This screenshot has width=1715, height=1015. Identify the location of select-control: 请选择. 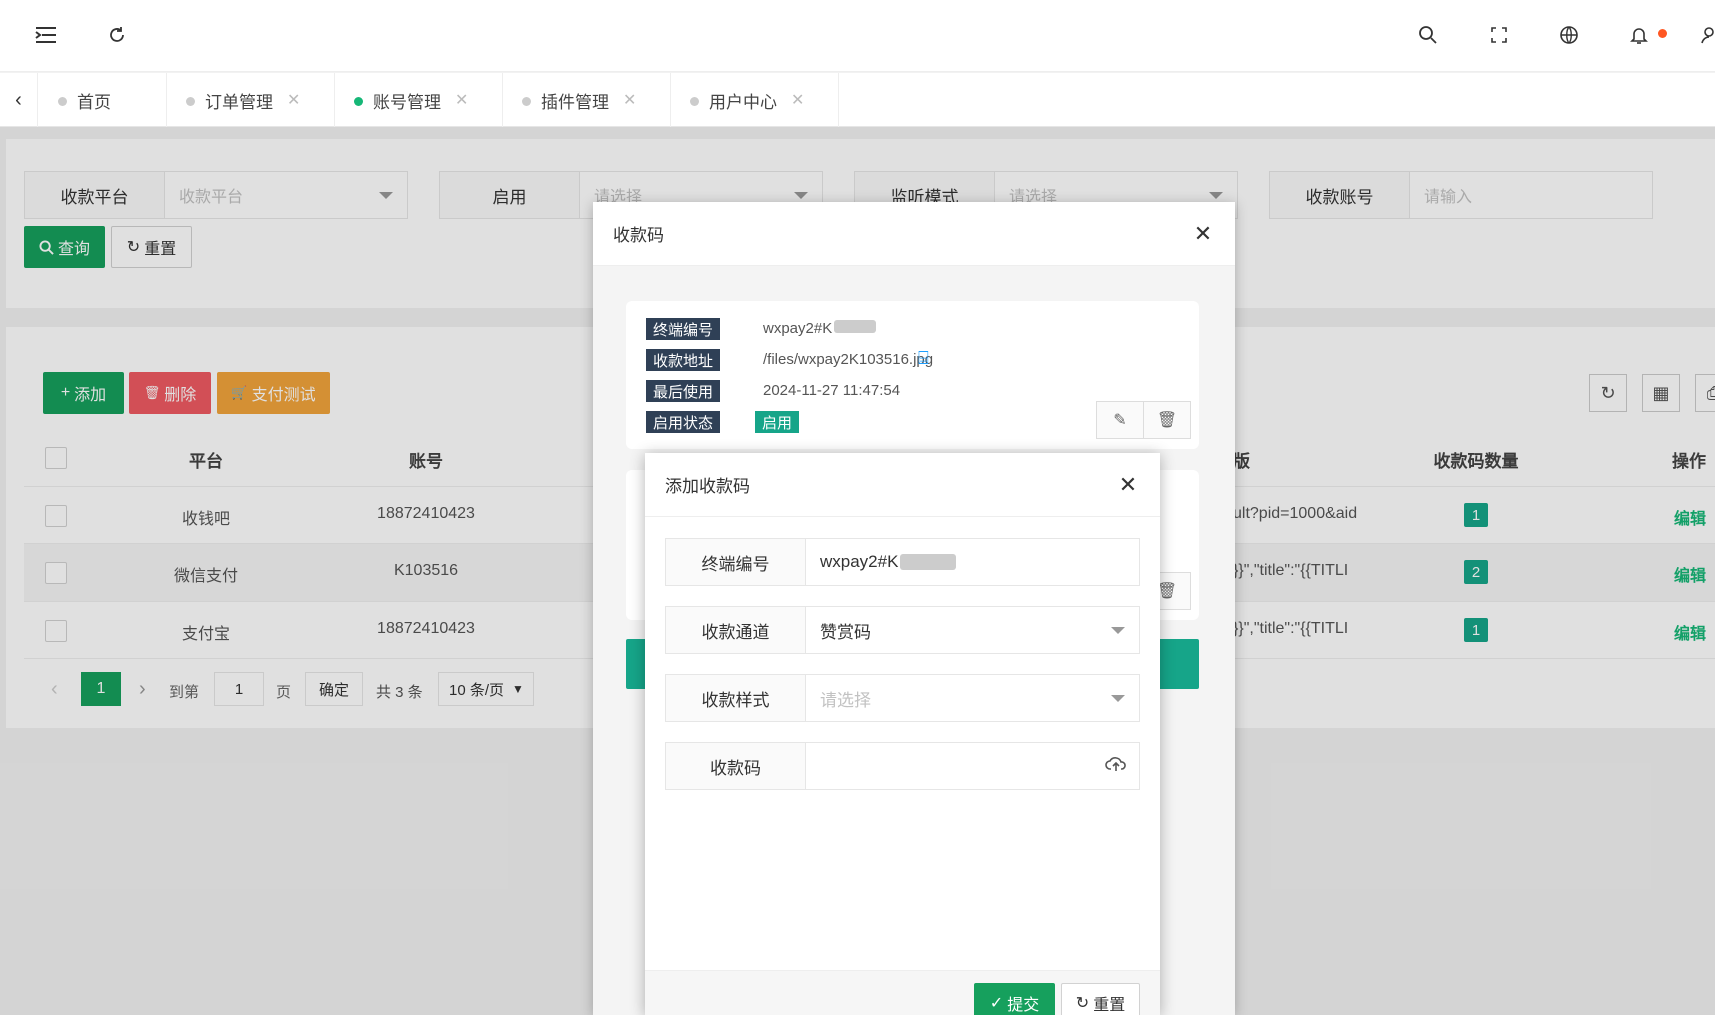
(972, 698).